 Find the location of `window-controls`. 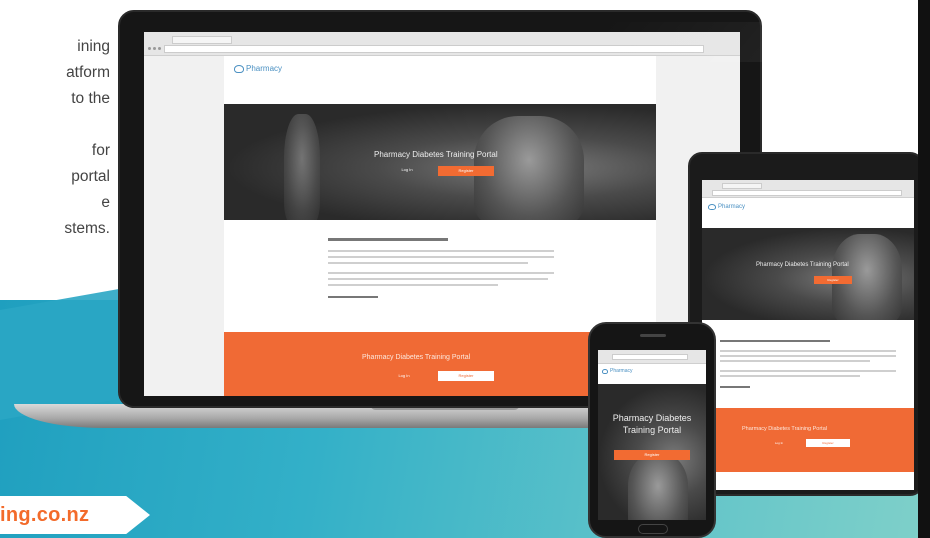

window-controls is located at coordinates (157, 43).